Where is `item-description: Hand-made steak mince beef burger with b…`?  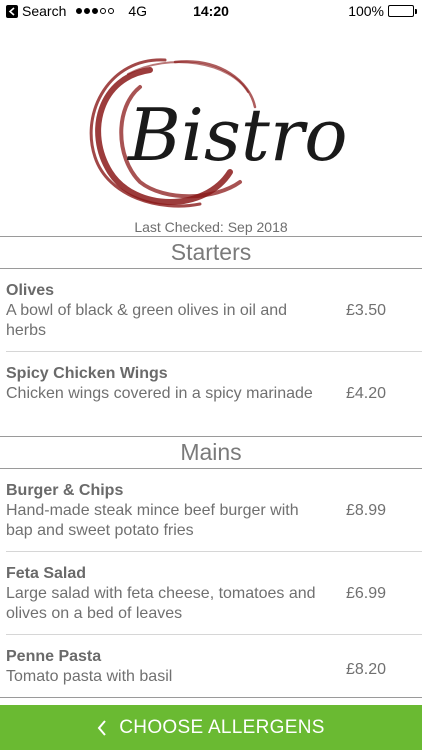 item-description: Hand-made steak mince beef burger with b… is located at coordinates (152, 520).